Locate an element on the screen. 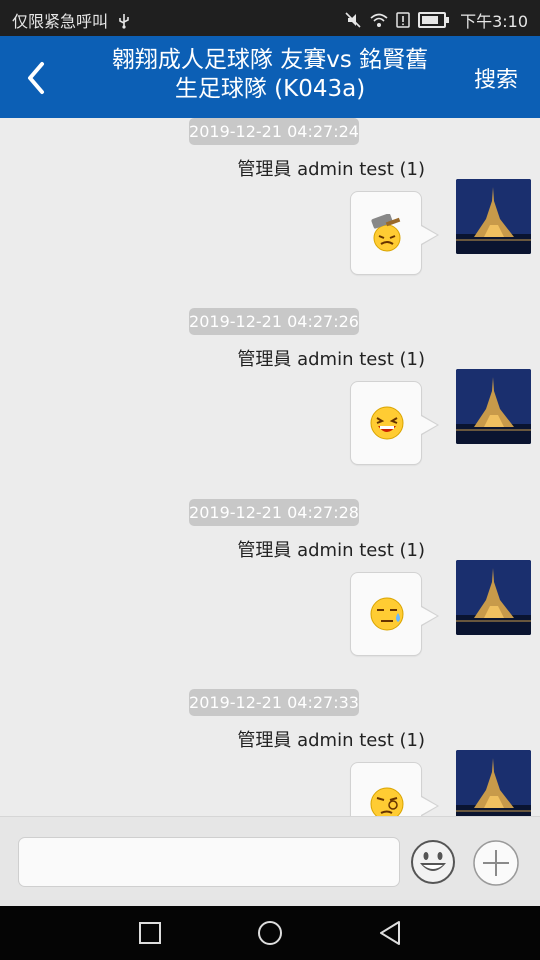  thinking-emoji is located at coordinates (387, 801).